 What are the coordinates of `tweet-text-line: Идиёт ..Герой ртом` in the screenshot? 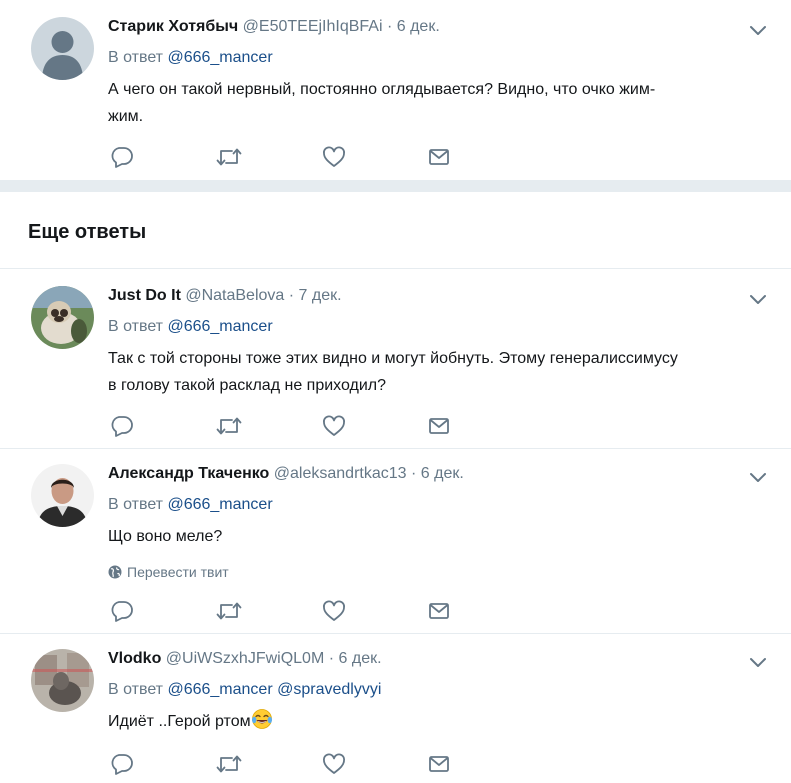 It's located at (179, 721).